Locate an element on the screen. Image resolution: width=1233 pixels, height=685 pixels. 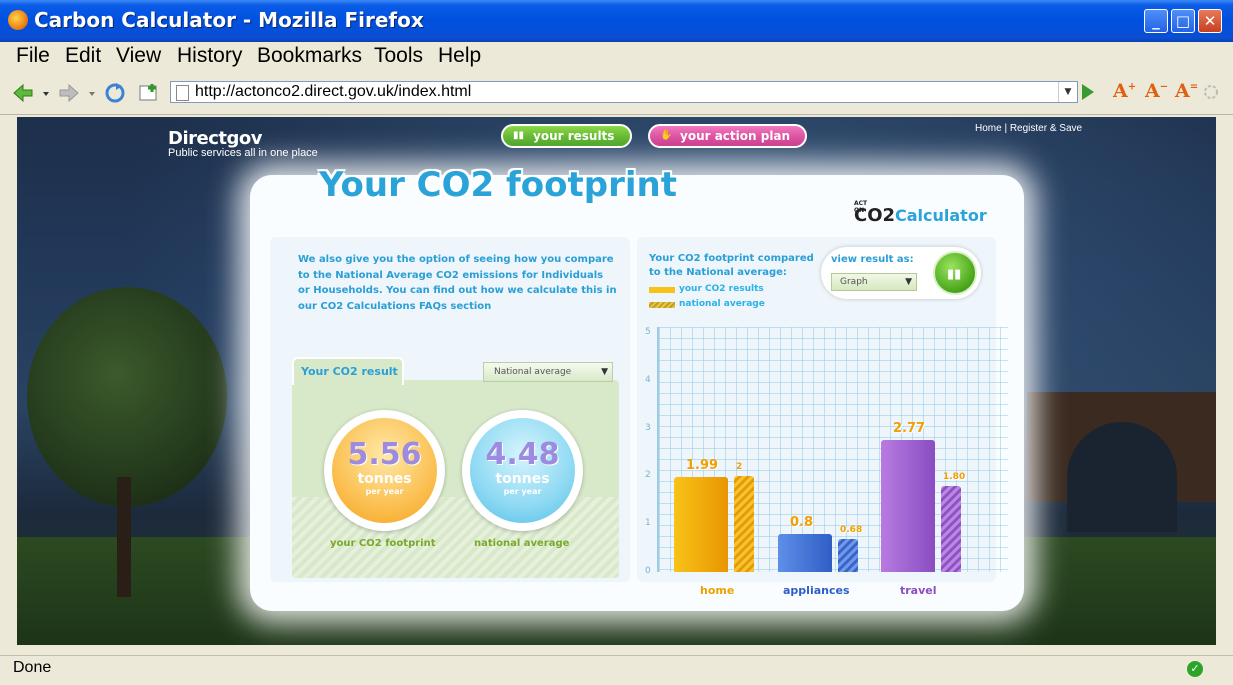
throbber-icon is located at coordinates (1211, 92).